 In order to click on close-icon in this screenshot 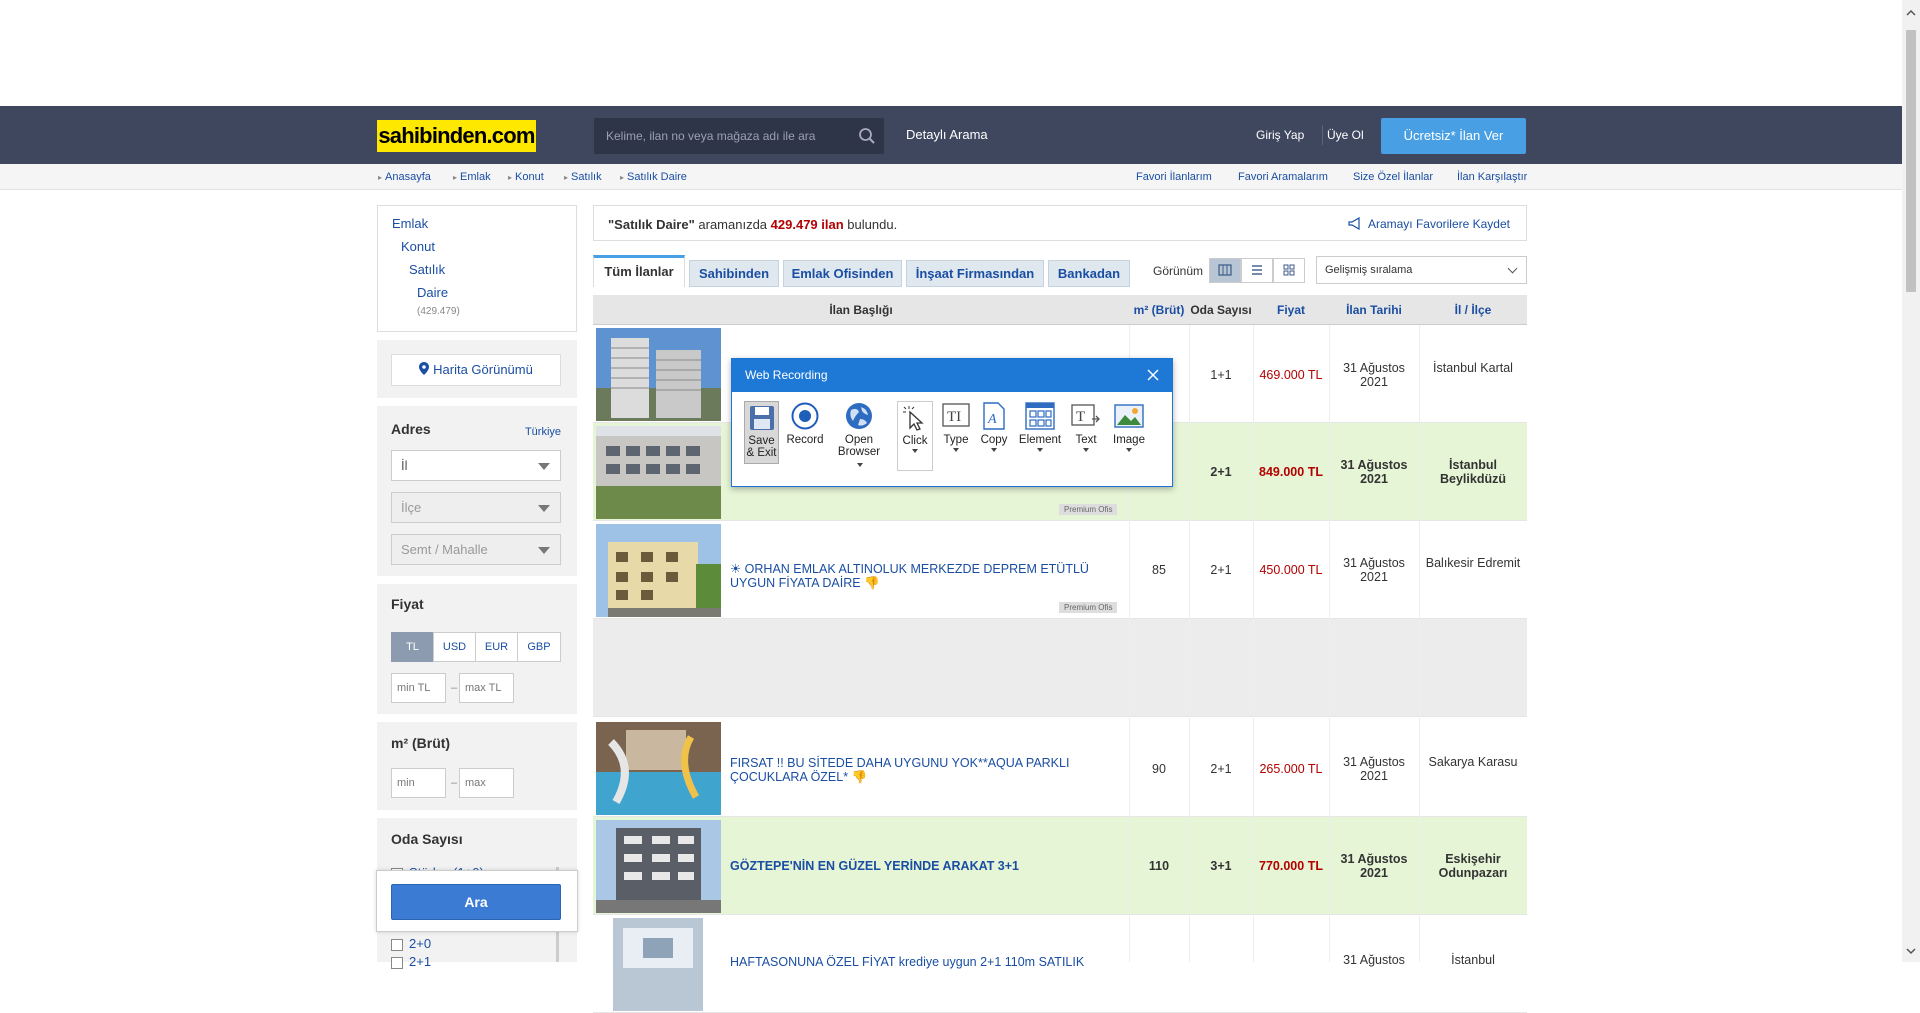, I will do `click(1153, 375)`.